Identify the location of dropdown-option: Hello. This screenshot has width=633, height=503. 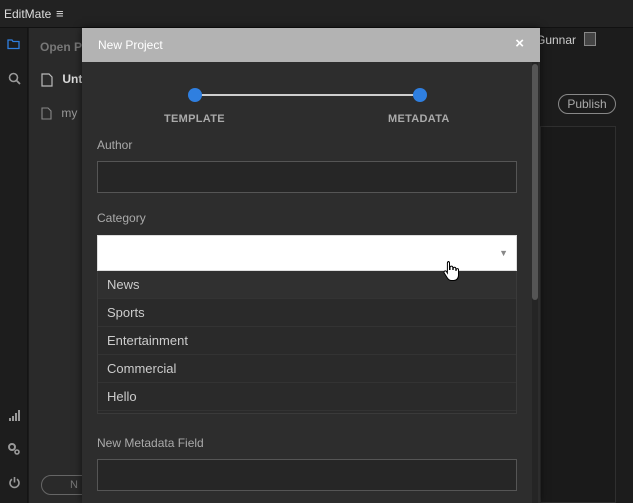
(307, 397).